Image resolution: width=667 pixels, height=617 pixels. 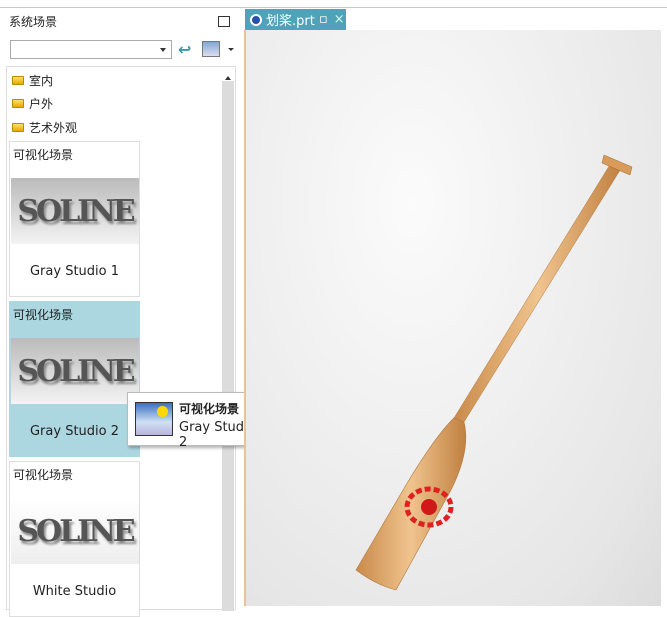 I want to click on folder-label: 户外, so click(x=41, y=103).